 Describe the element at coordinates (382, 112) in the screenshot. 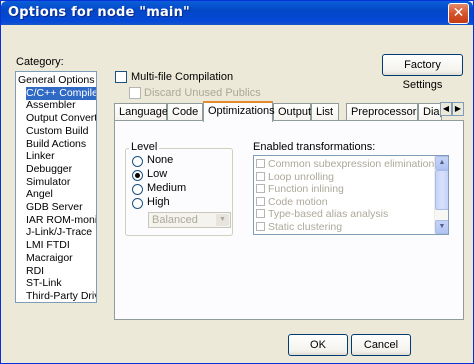

I see `tab-preprocessor: Preprocessor` at that location.